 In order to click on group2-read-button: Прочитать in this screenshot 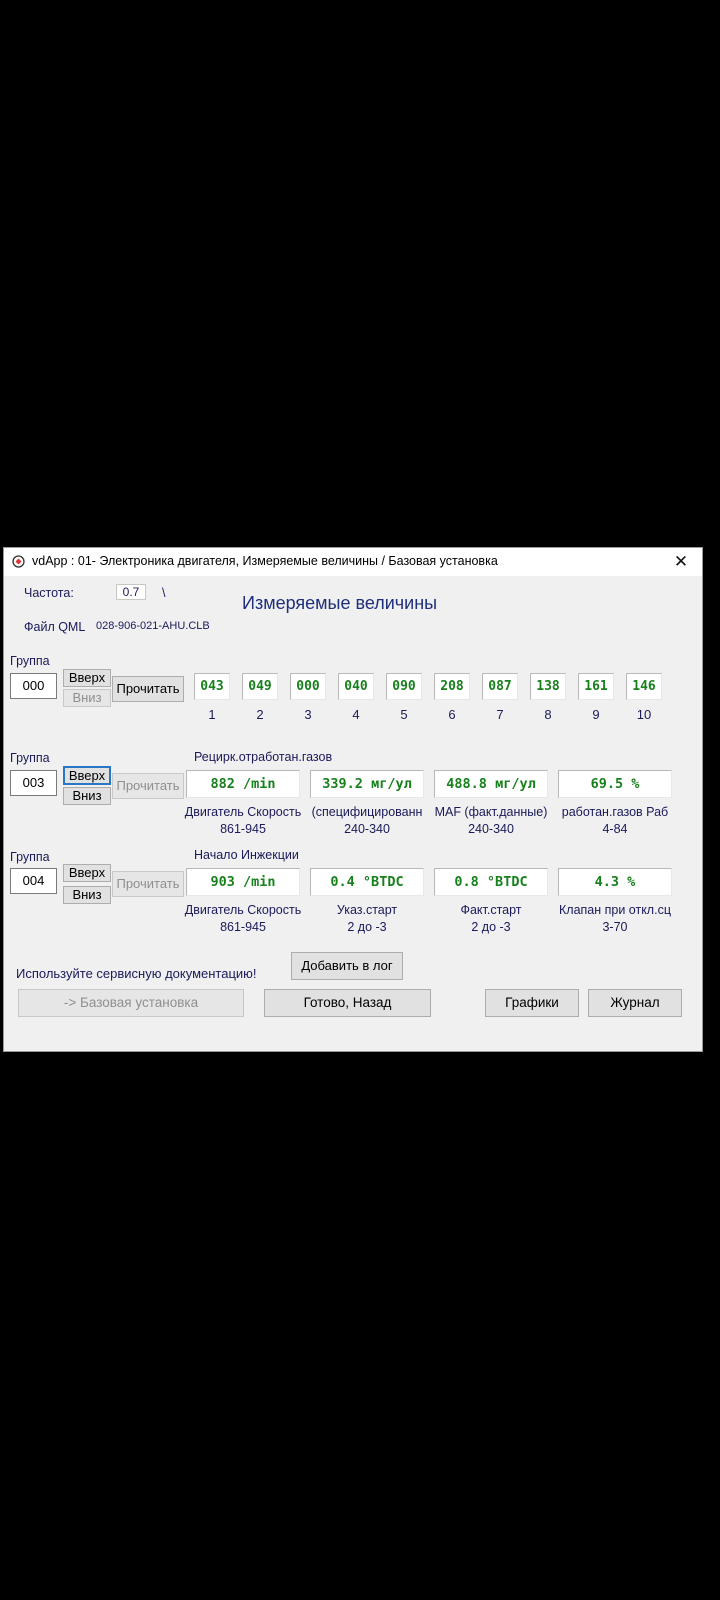, I will do `click(148, 786)`.